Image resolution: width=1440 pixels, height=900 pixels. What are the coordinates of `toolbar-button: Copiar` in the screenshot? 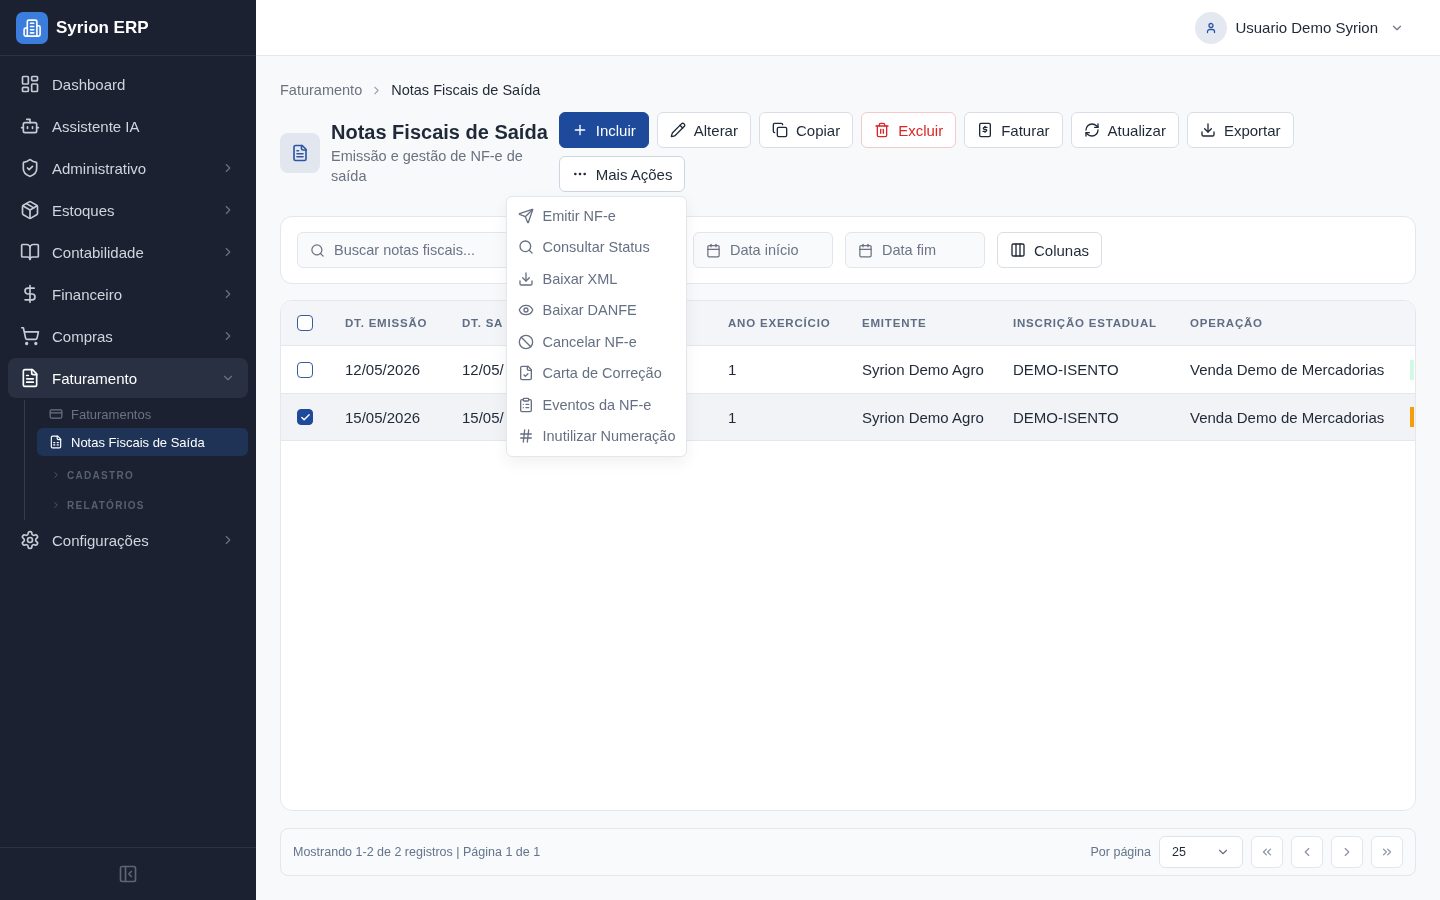 It's located at (806, 130).